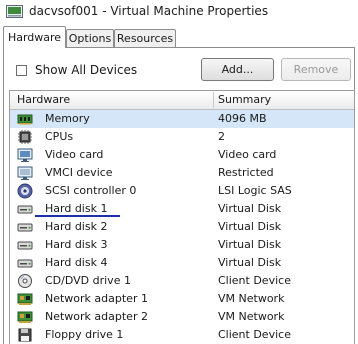  I want to click on vm-window-icon, so click(14, 11).